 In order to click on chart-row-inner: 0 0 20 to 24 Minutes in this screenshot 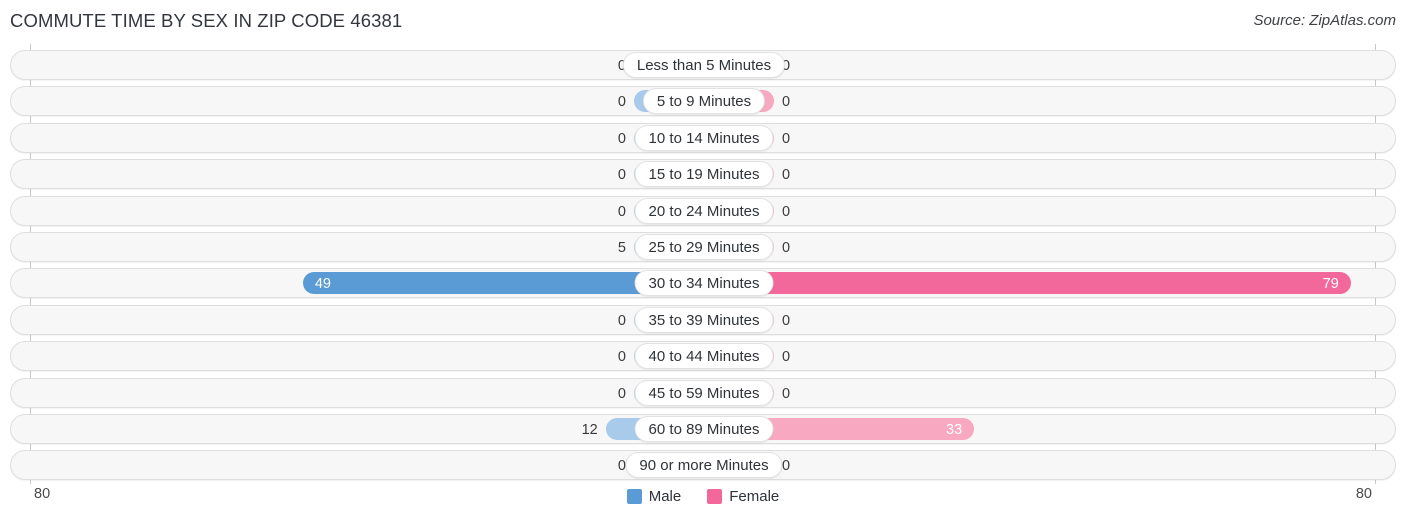, I will do `click(703, 211)`.